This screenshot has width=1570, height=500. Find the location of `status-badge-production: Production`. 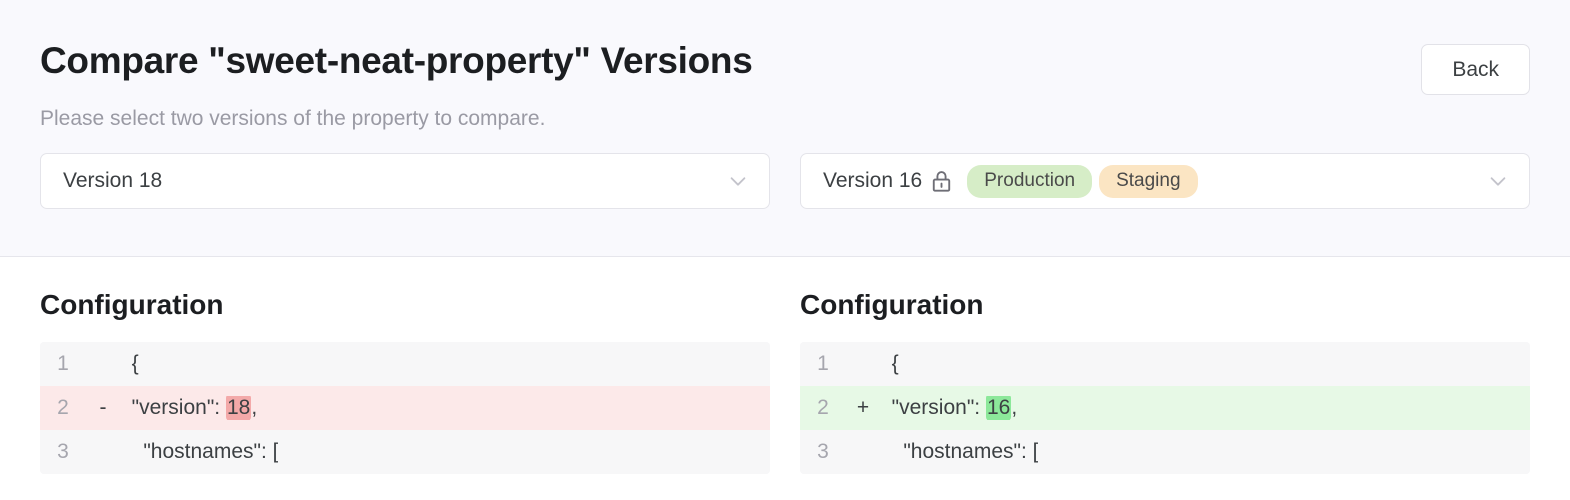

status-badge-production: Production is located at coordinates (1030, 181).